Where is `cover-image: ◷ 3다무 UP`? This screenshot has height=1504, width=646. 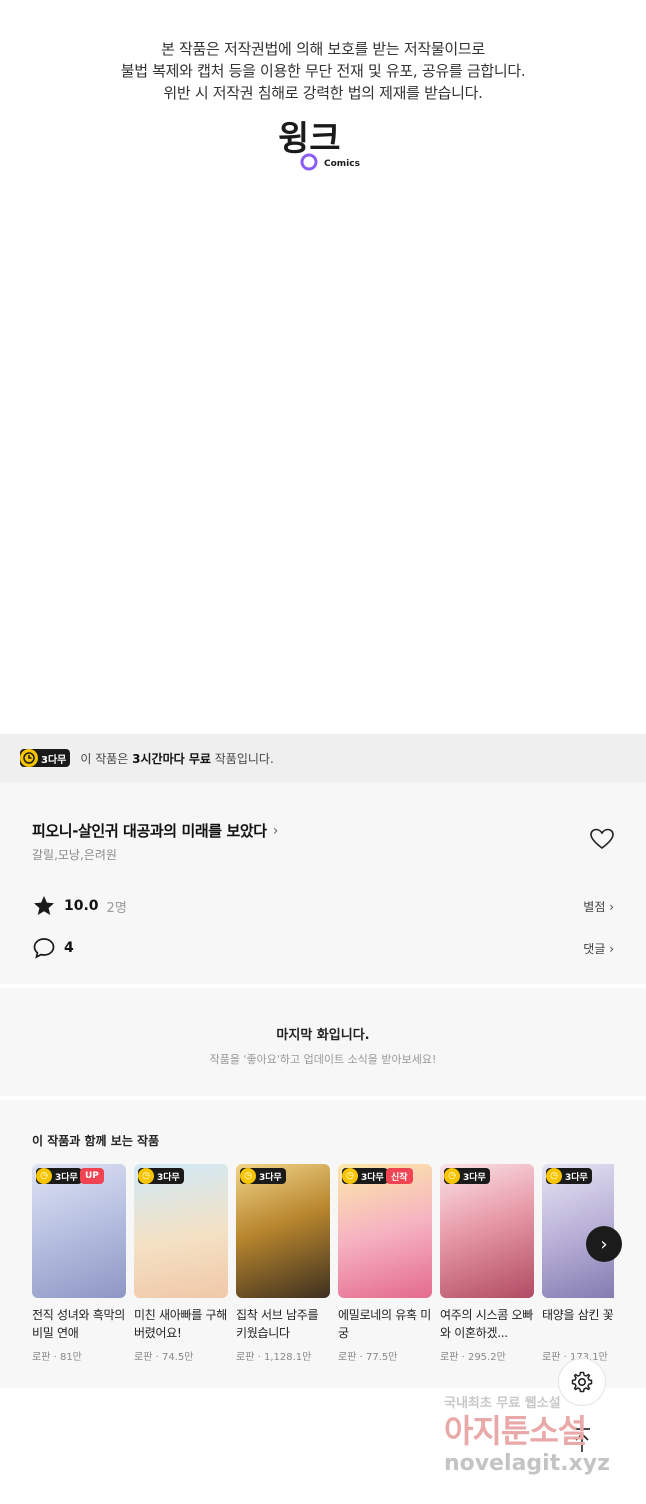 cover-image: ◷ 3다무 UP is located at coordinates (79, 1231).